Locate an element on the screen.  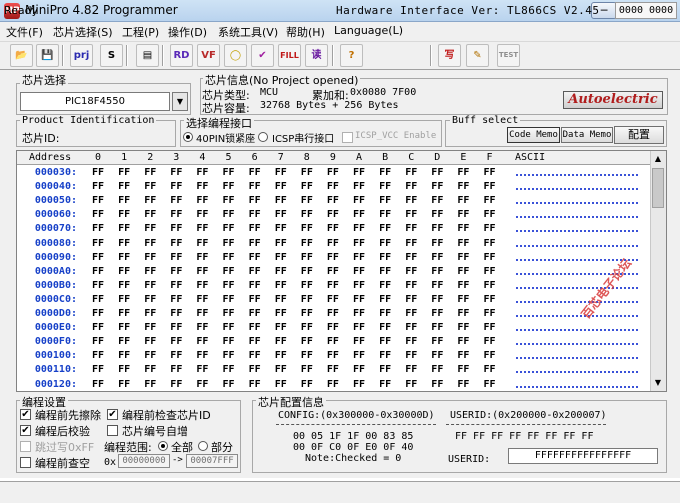
open-folder-icon: 📂 is located at coordinates (21, 55).